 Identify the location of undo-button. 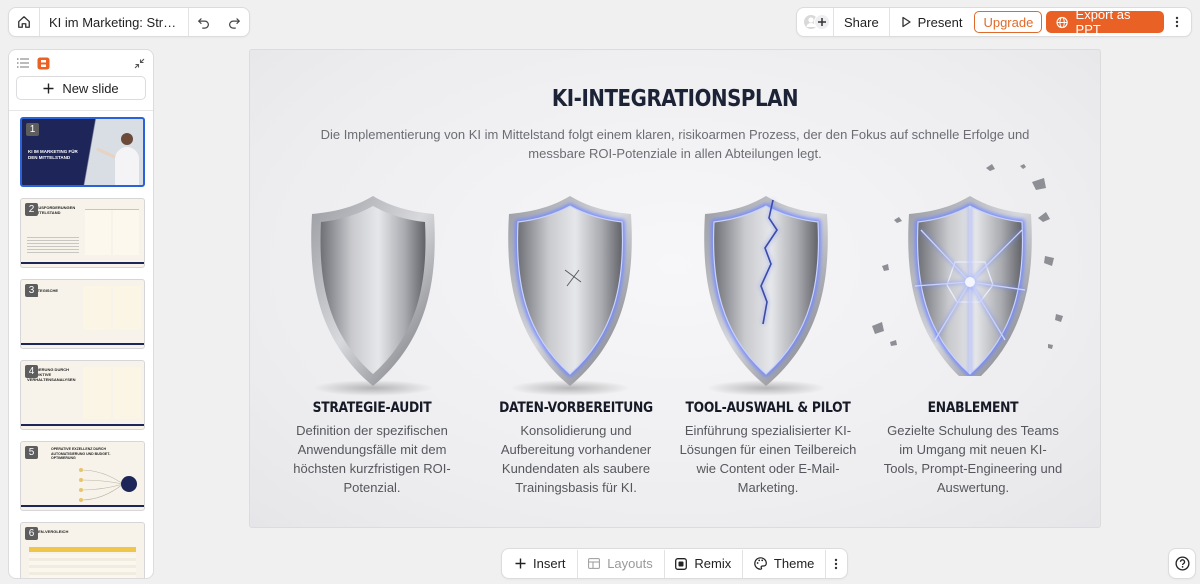
(204, 22).